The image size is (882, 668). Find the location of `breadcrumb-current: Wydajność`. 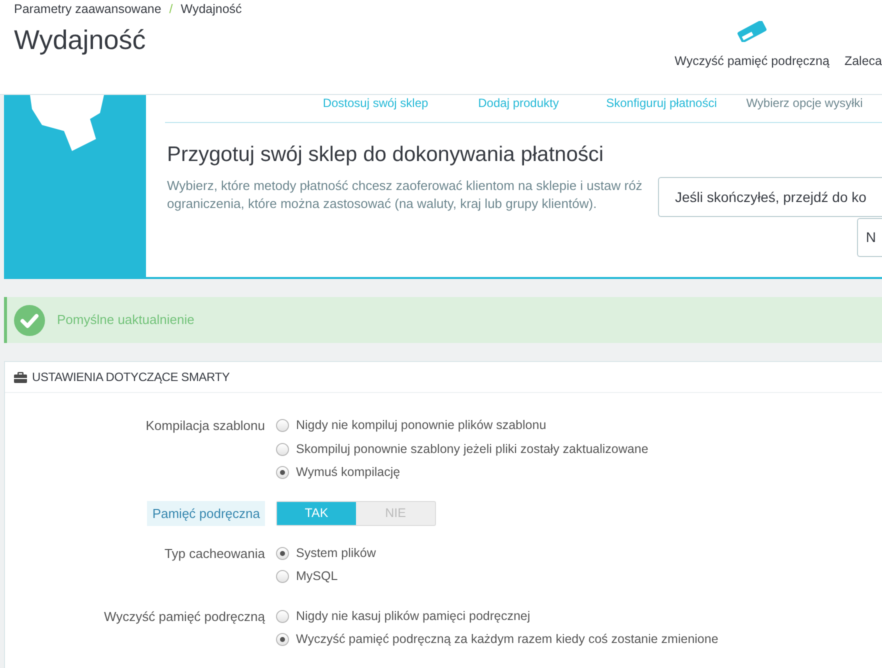

breadcrumb-current: Wydajność is located at coordinates (211, 9).